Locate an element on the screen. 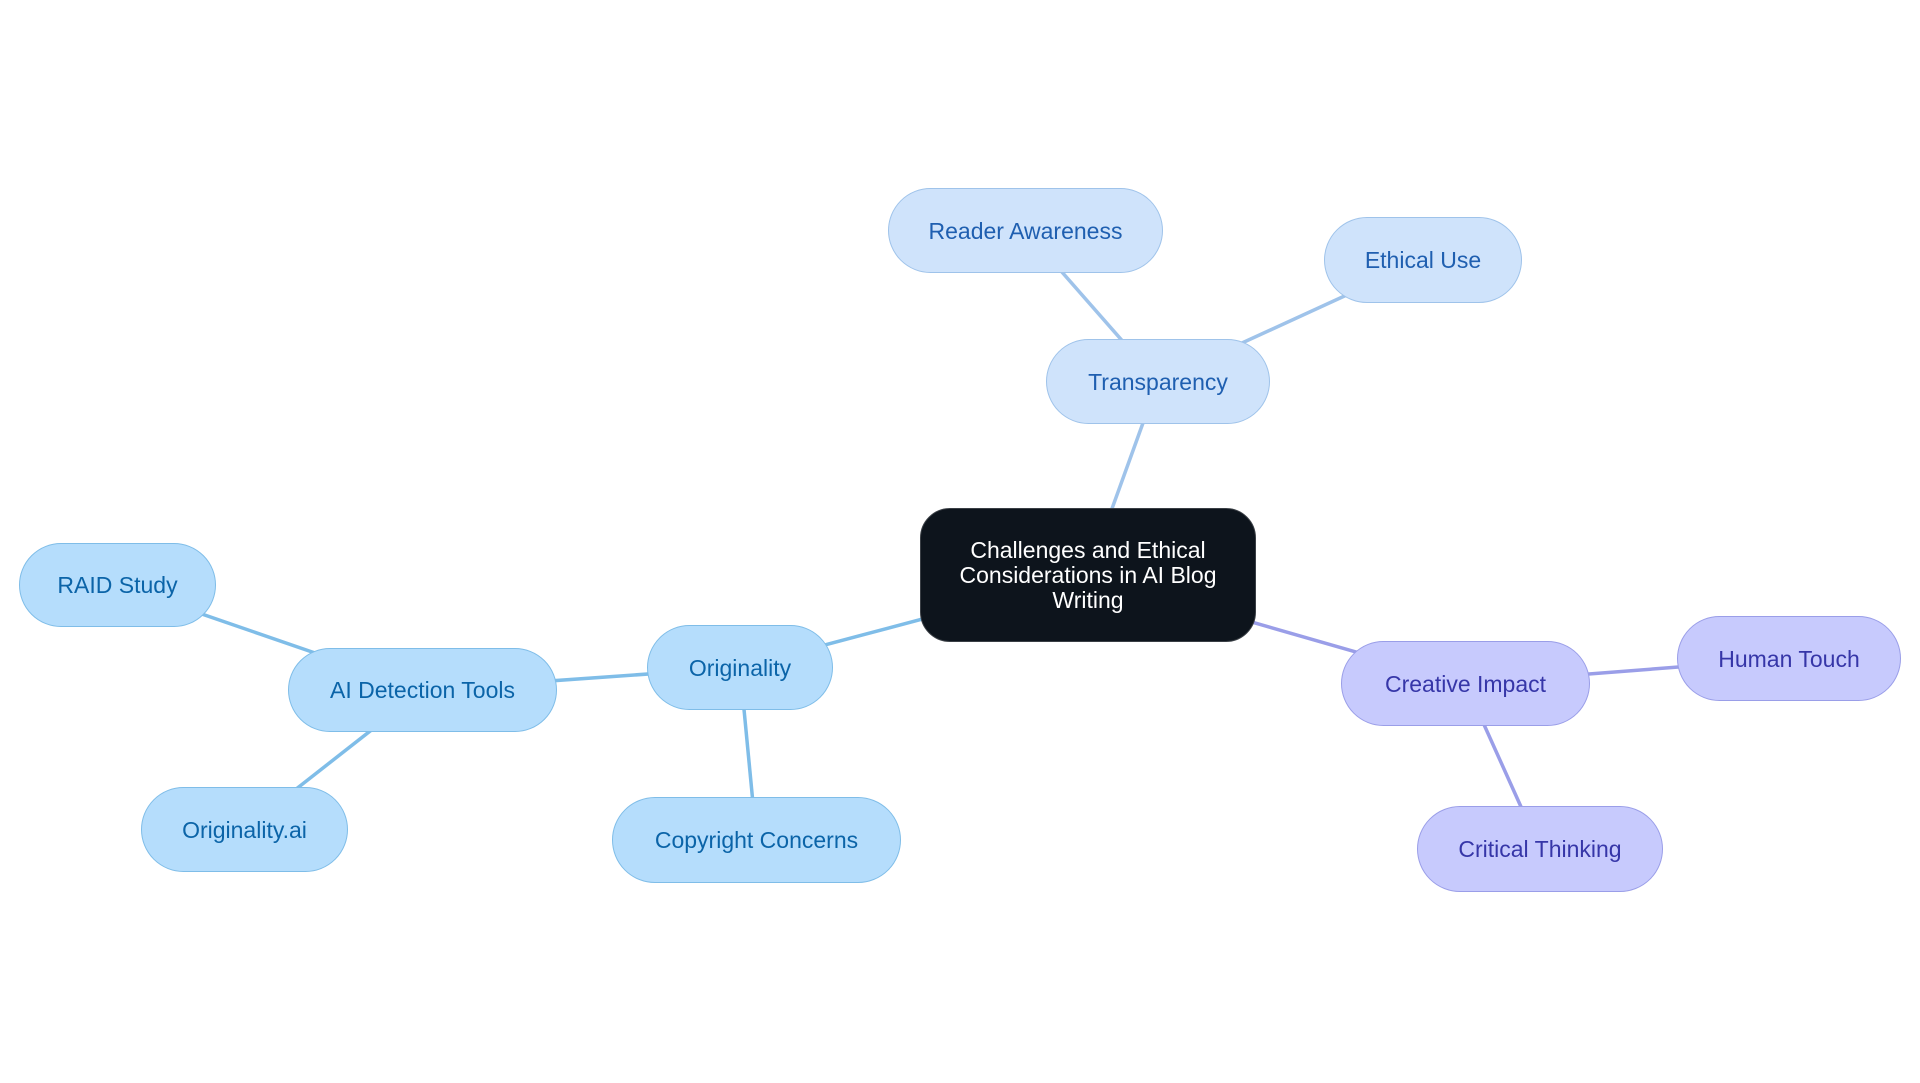 This screenshot has height=1083, width=1920. node-creative-impact-label: Creative Impact is located at coordinates (1465, 683).